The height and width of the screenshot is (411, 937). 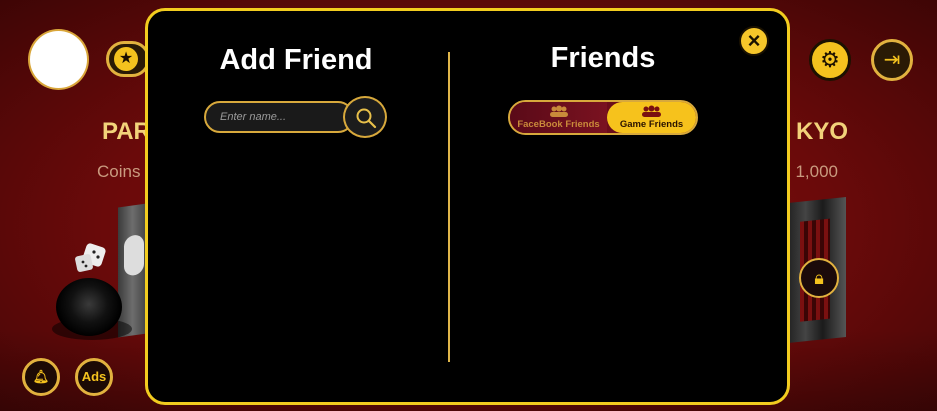 What do you see at coordinates (90, 257) in the screenshot?
I see `dice-icon` at bounding box center [90, 257].